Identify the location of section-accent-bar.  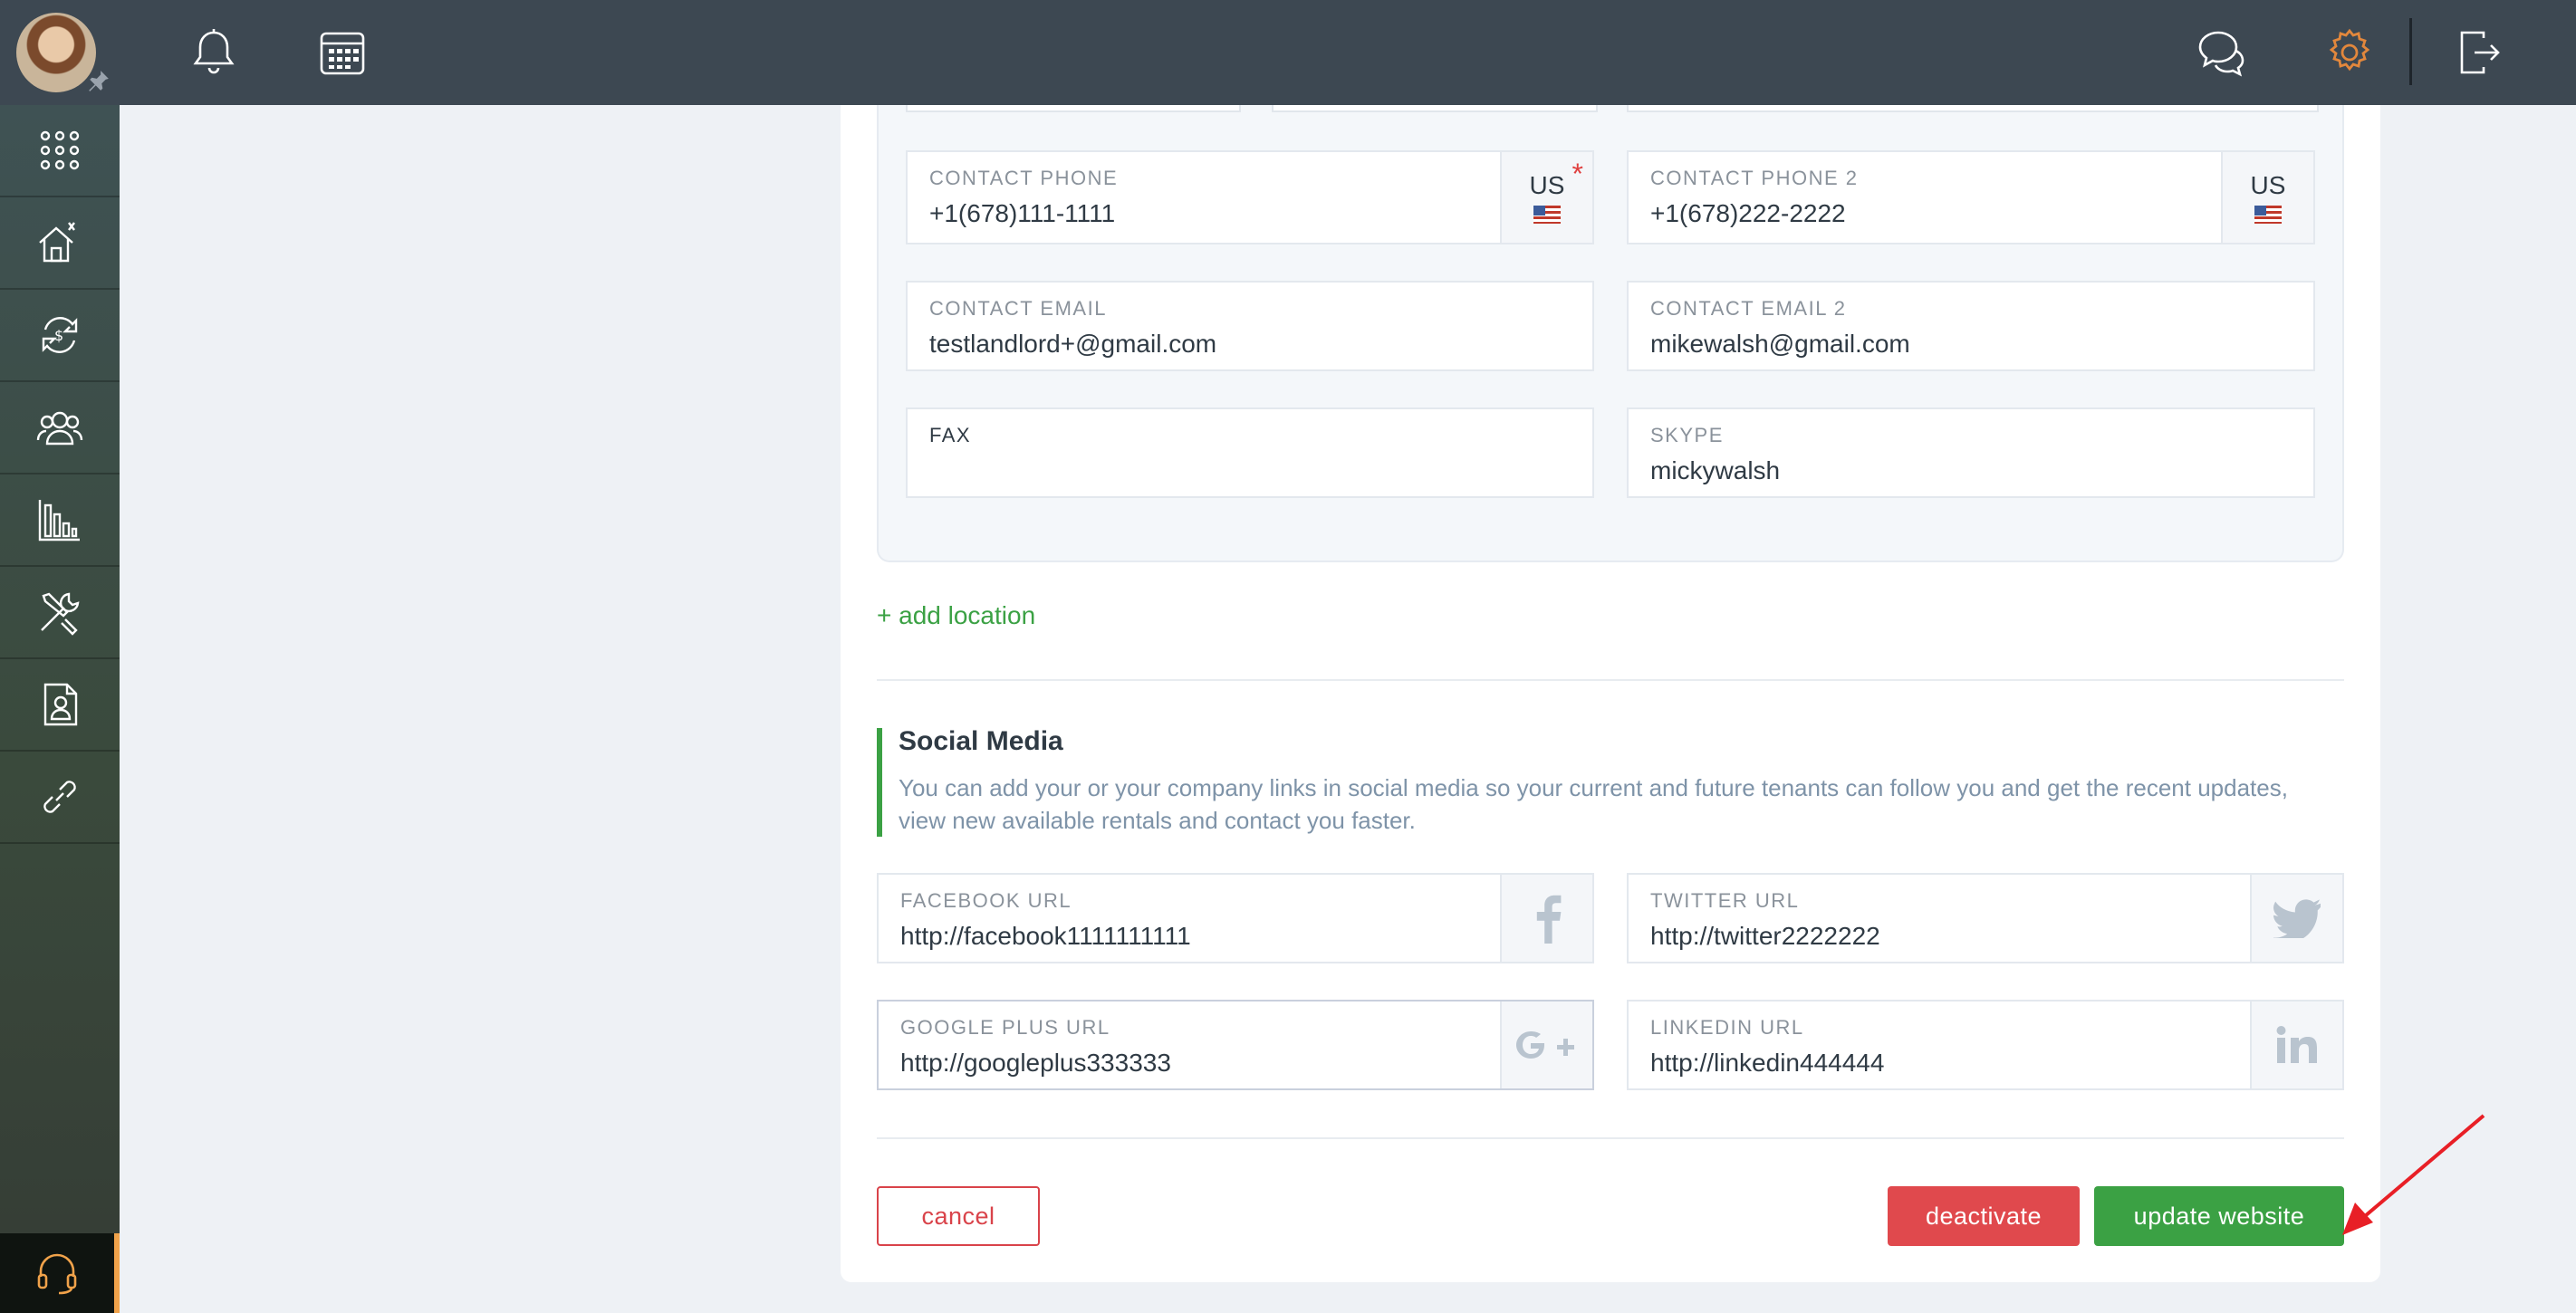
(879, 782).